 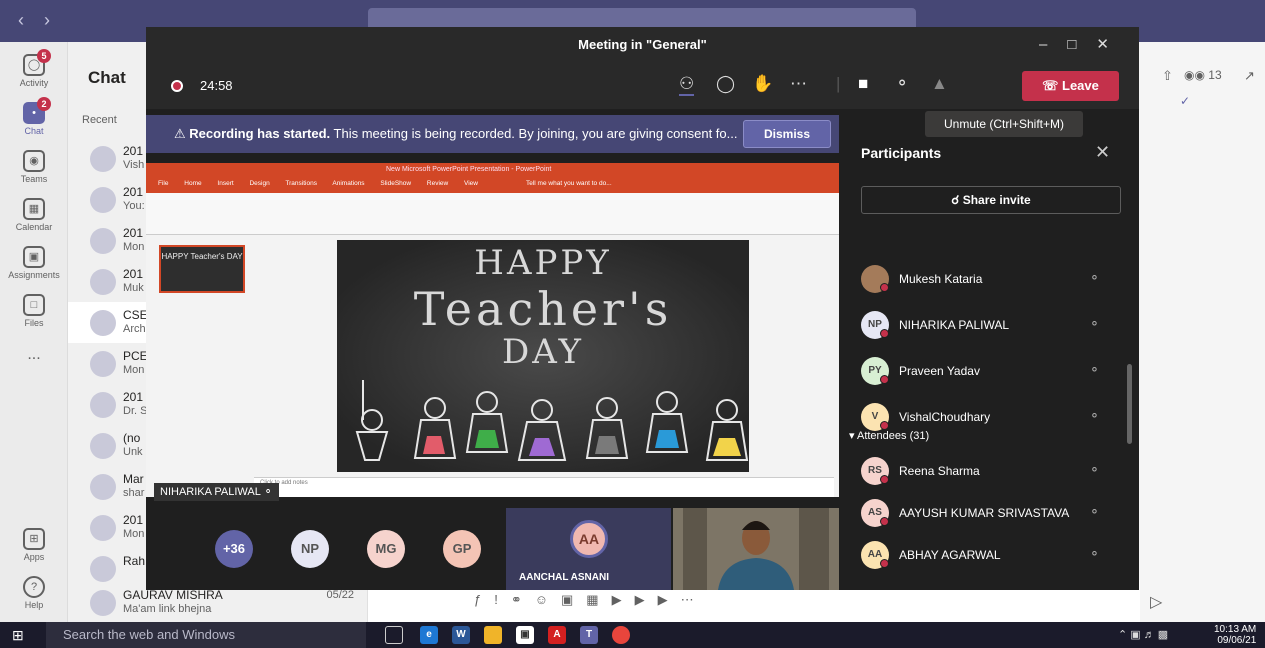 I want to click on share-invite-label: Share invite, so click(x=996, y=200).